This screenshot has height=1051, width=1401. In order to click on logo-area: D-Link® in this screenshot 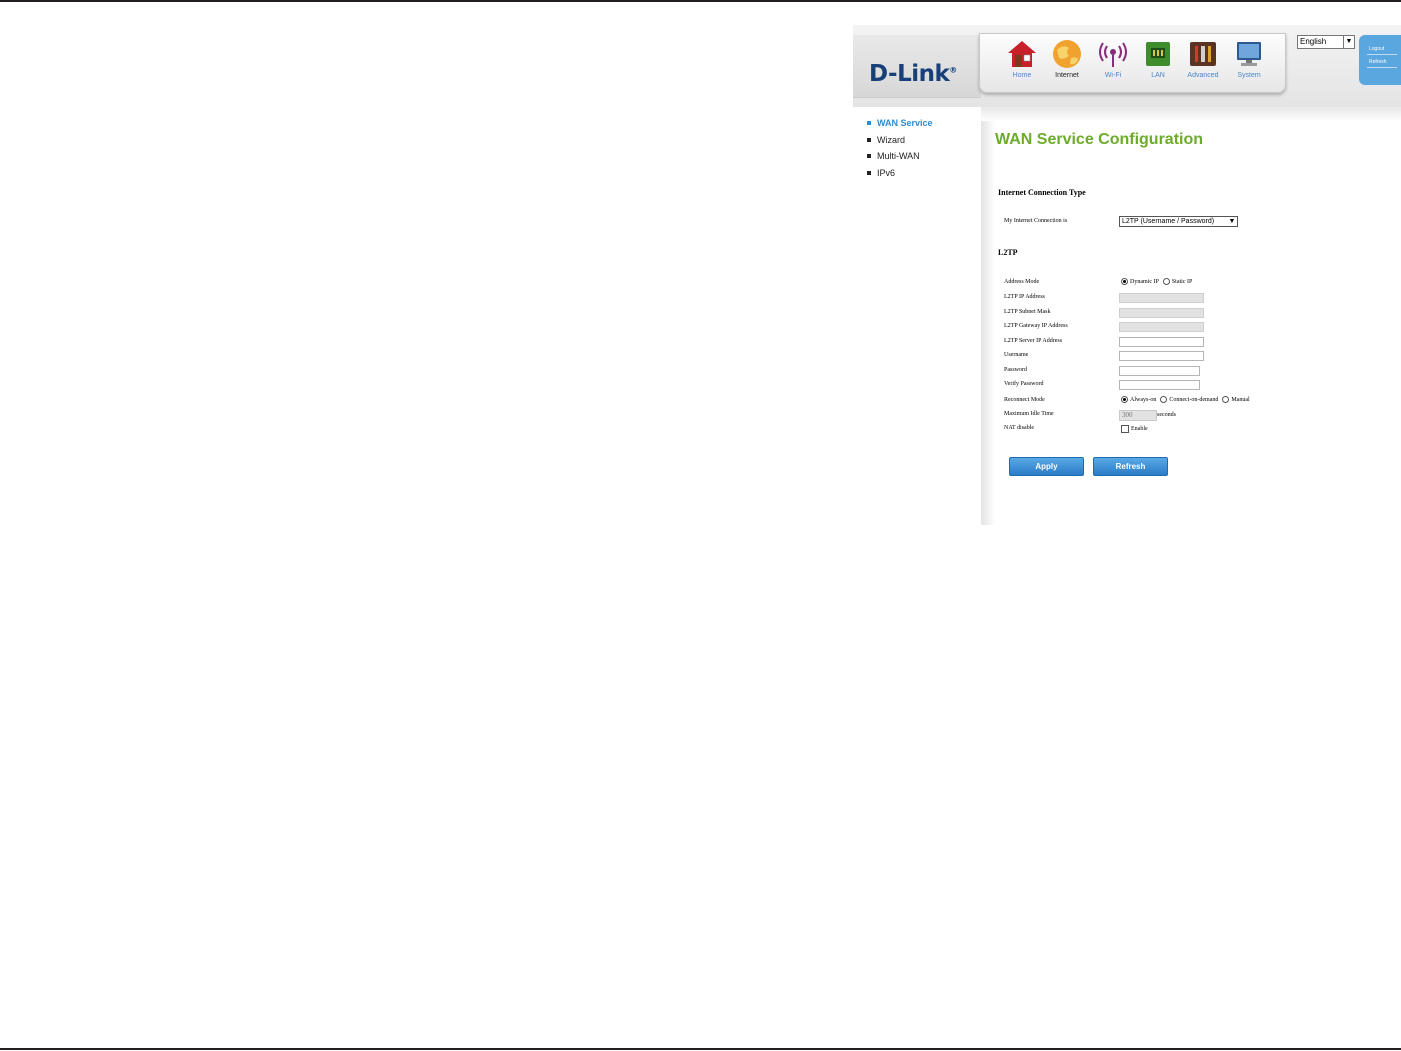, I will do `click(917, 66)`.